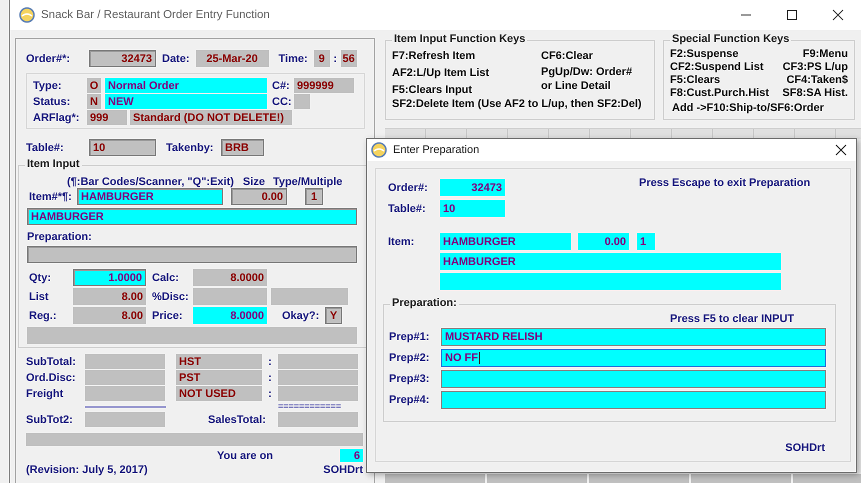 Image resolution: width=861 pixels, height=483 pixels. What do you see at coordinates (230, 315) in the screenshot?
I see `price-field: 8.0000` at bounding box center [230, 315].